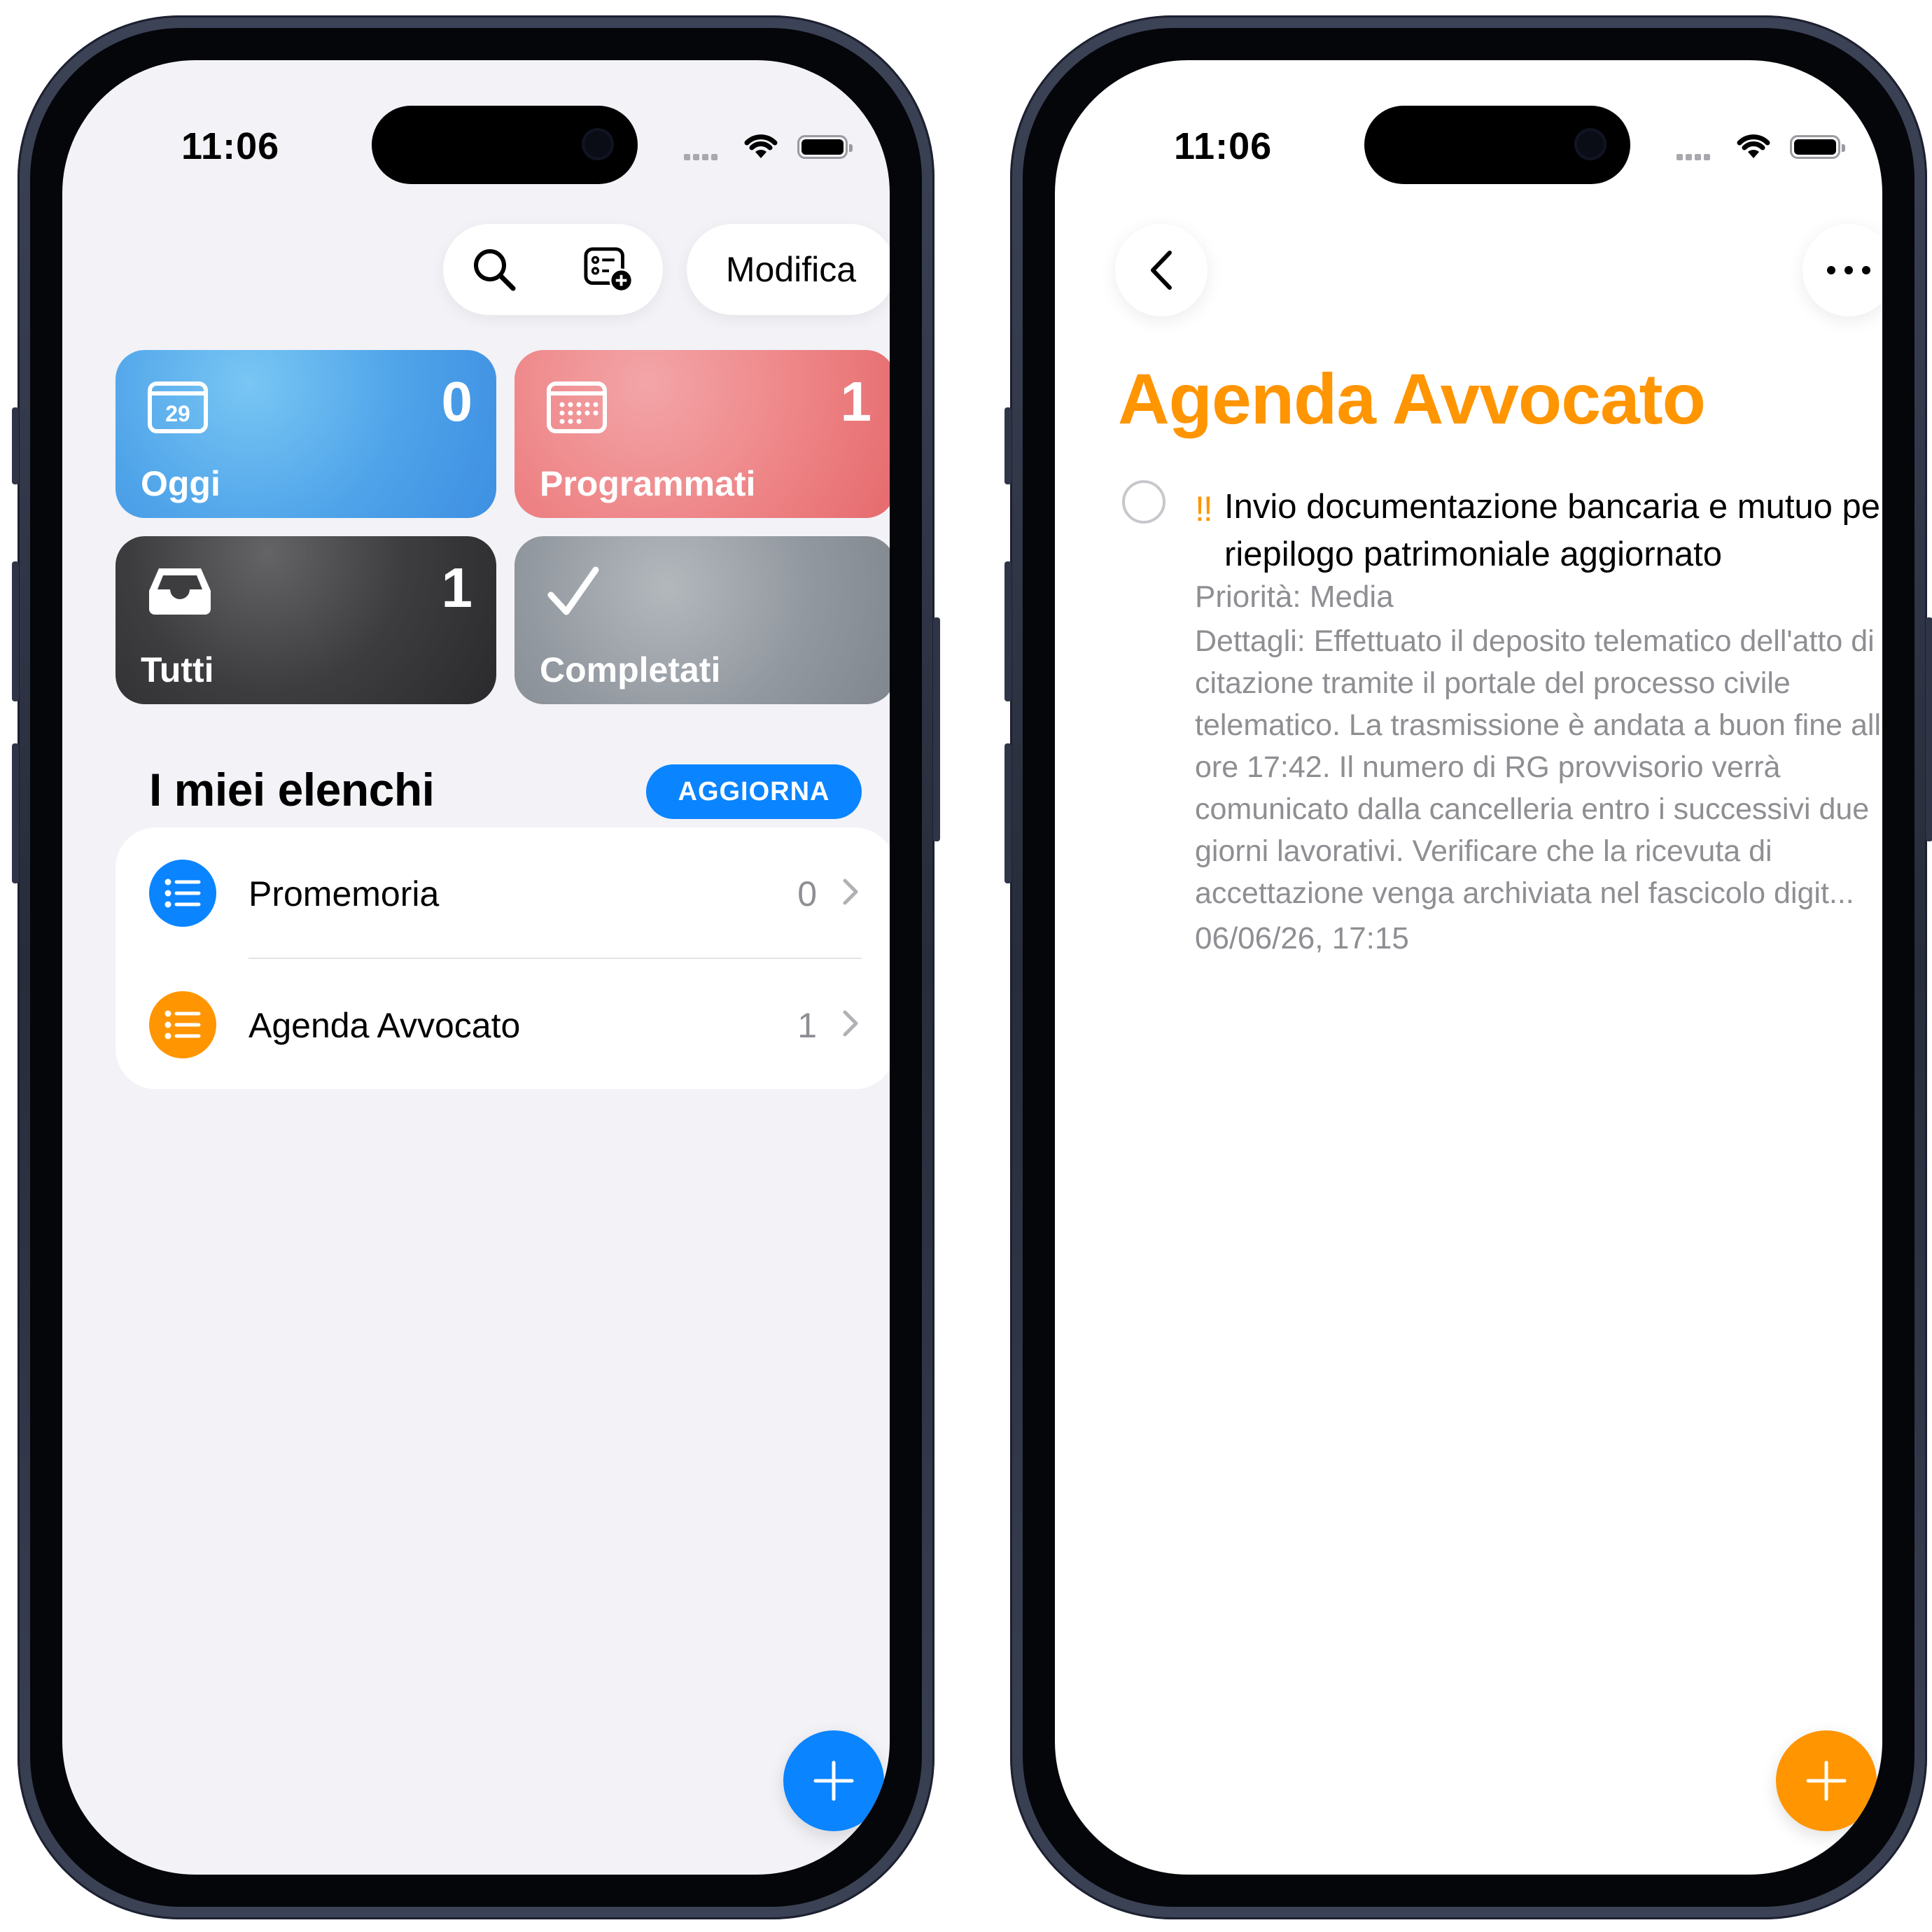  I want to click on smart-list-all: 1 Tutti, so click(305, 620).